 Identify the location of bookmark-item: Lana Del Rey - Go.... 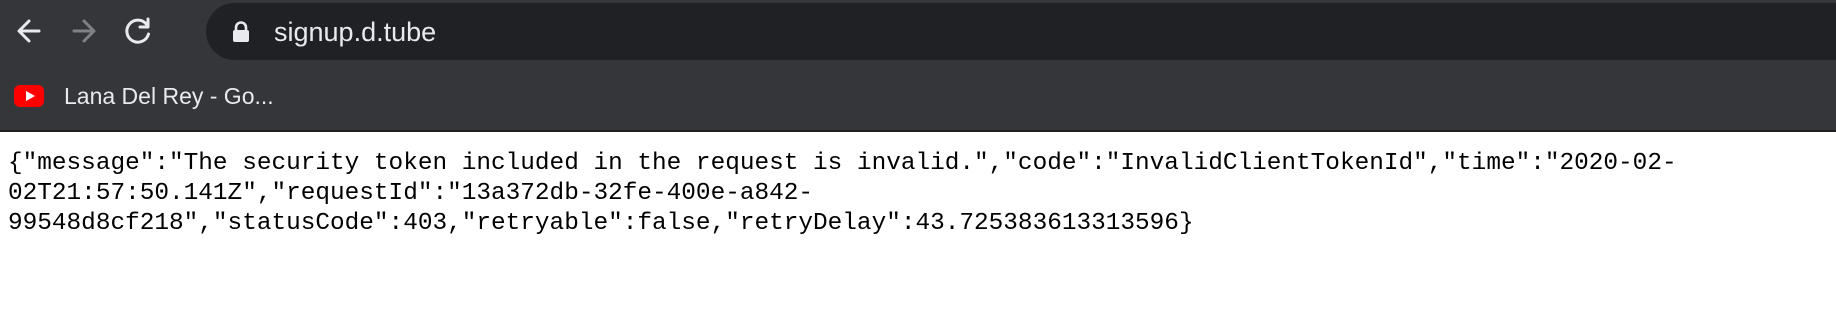
(144, 96).